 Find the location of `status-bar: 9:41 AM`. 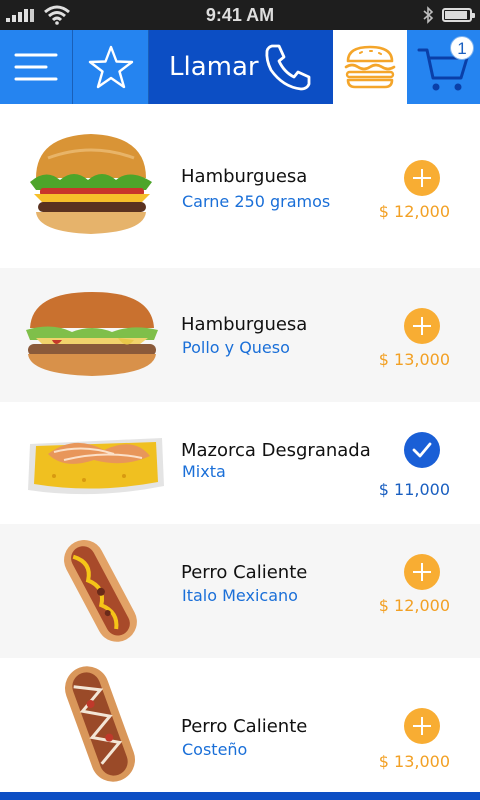

status-bar: 9:41 AM is located at coordinates (240, 15).